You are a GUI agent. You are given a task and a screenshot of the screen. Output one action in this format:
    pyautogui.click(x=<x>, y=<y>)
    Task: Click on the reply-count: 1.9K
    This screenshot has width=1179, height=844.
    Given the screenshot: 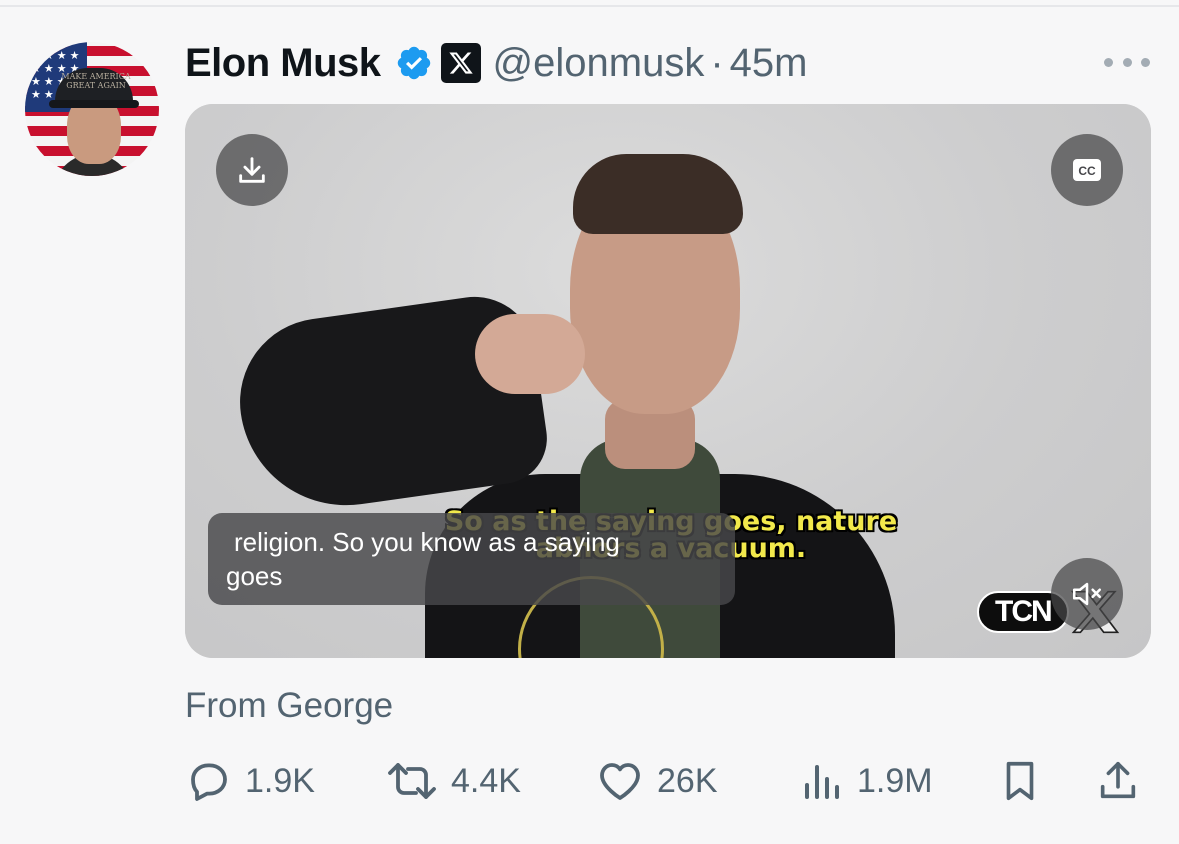 What is the action you would take?
    pyautogui.click(x=280, y=780)
    